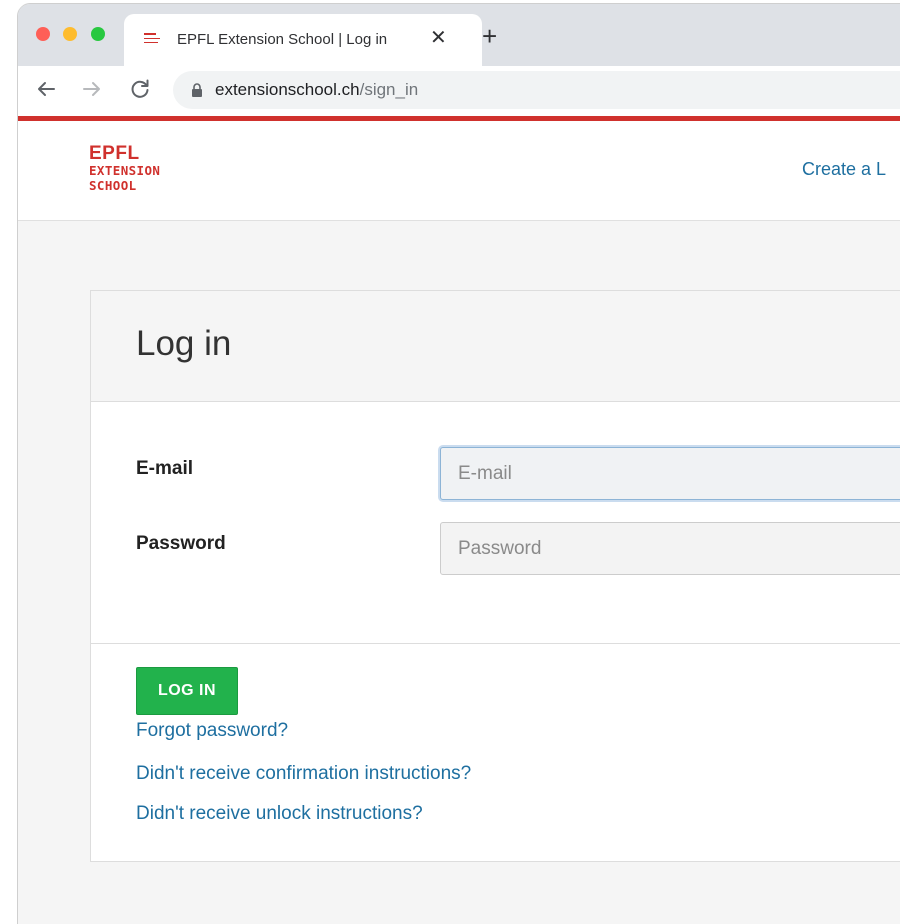 This screenshot has height=924, width=900. I want to click on logo-line-school: SCHOOL, so click(113, 185).